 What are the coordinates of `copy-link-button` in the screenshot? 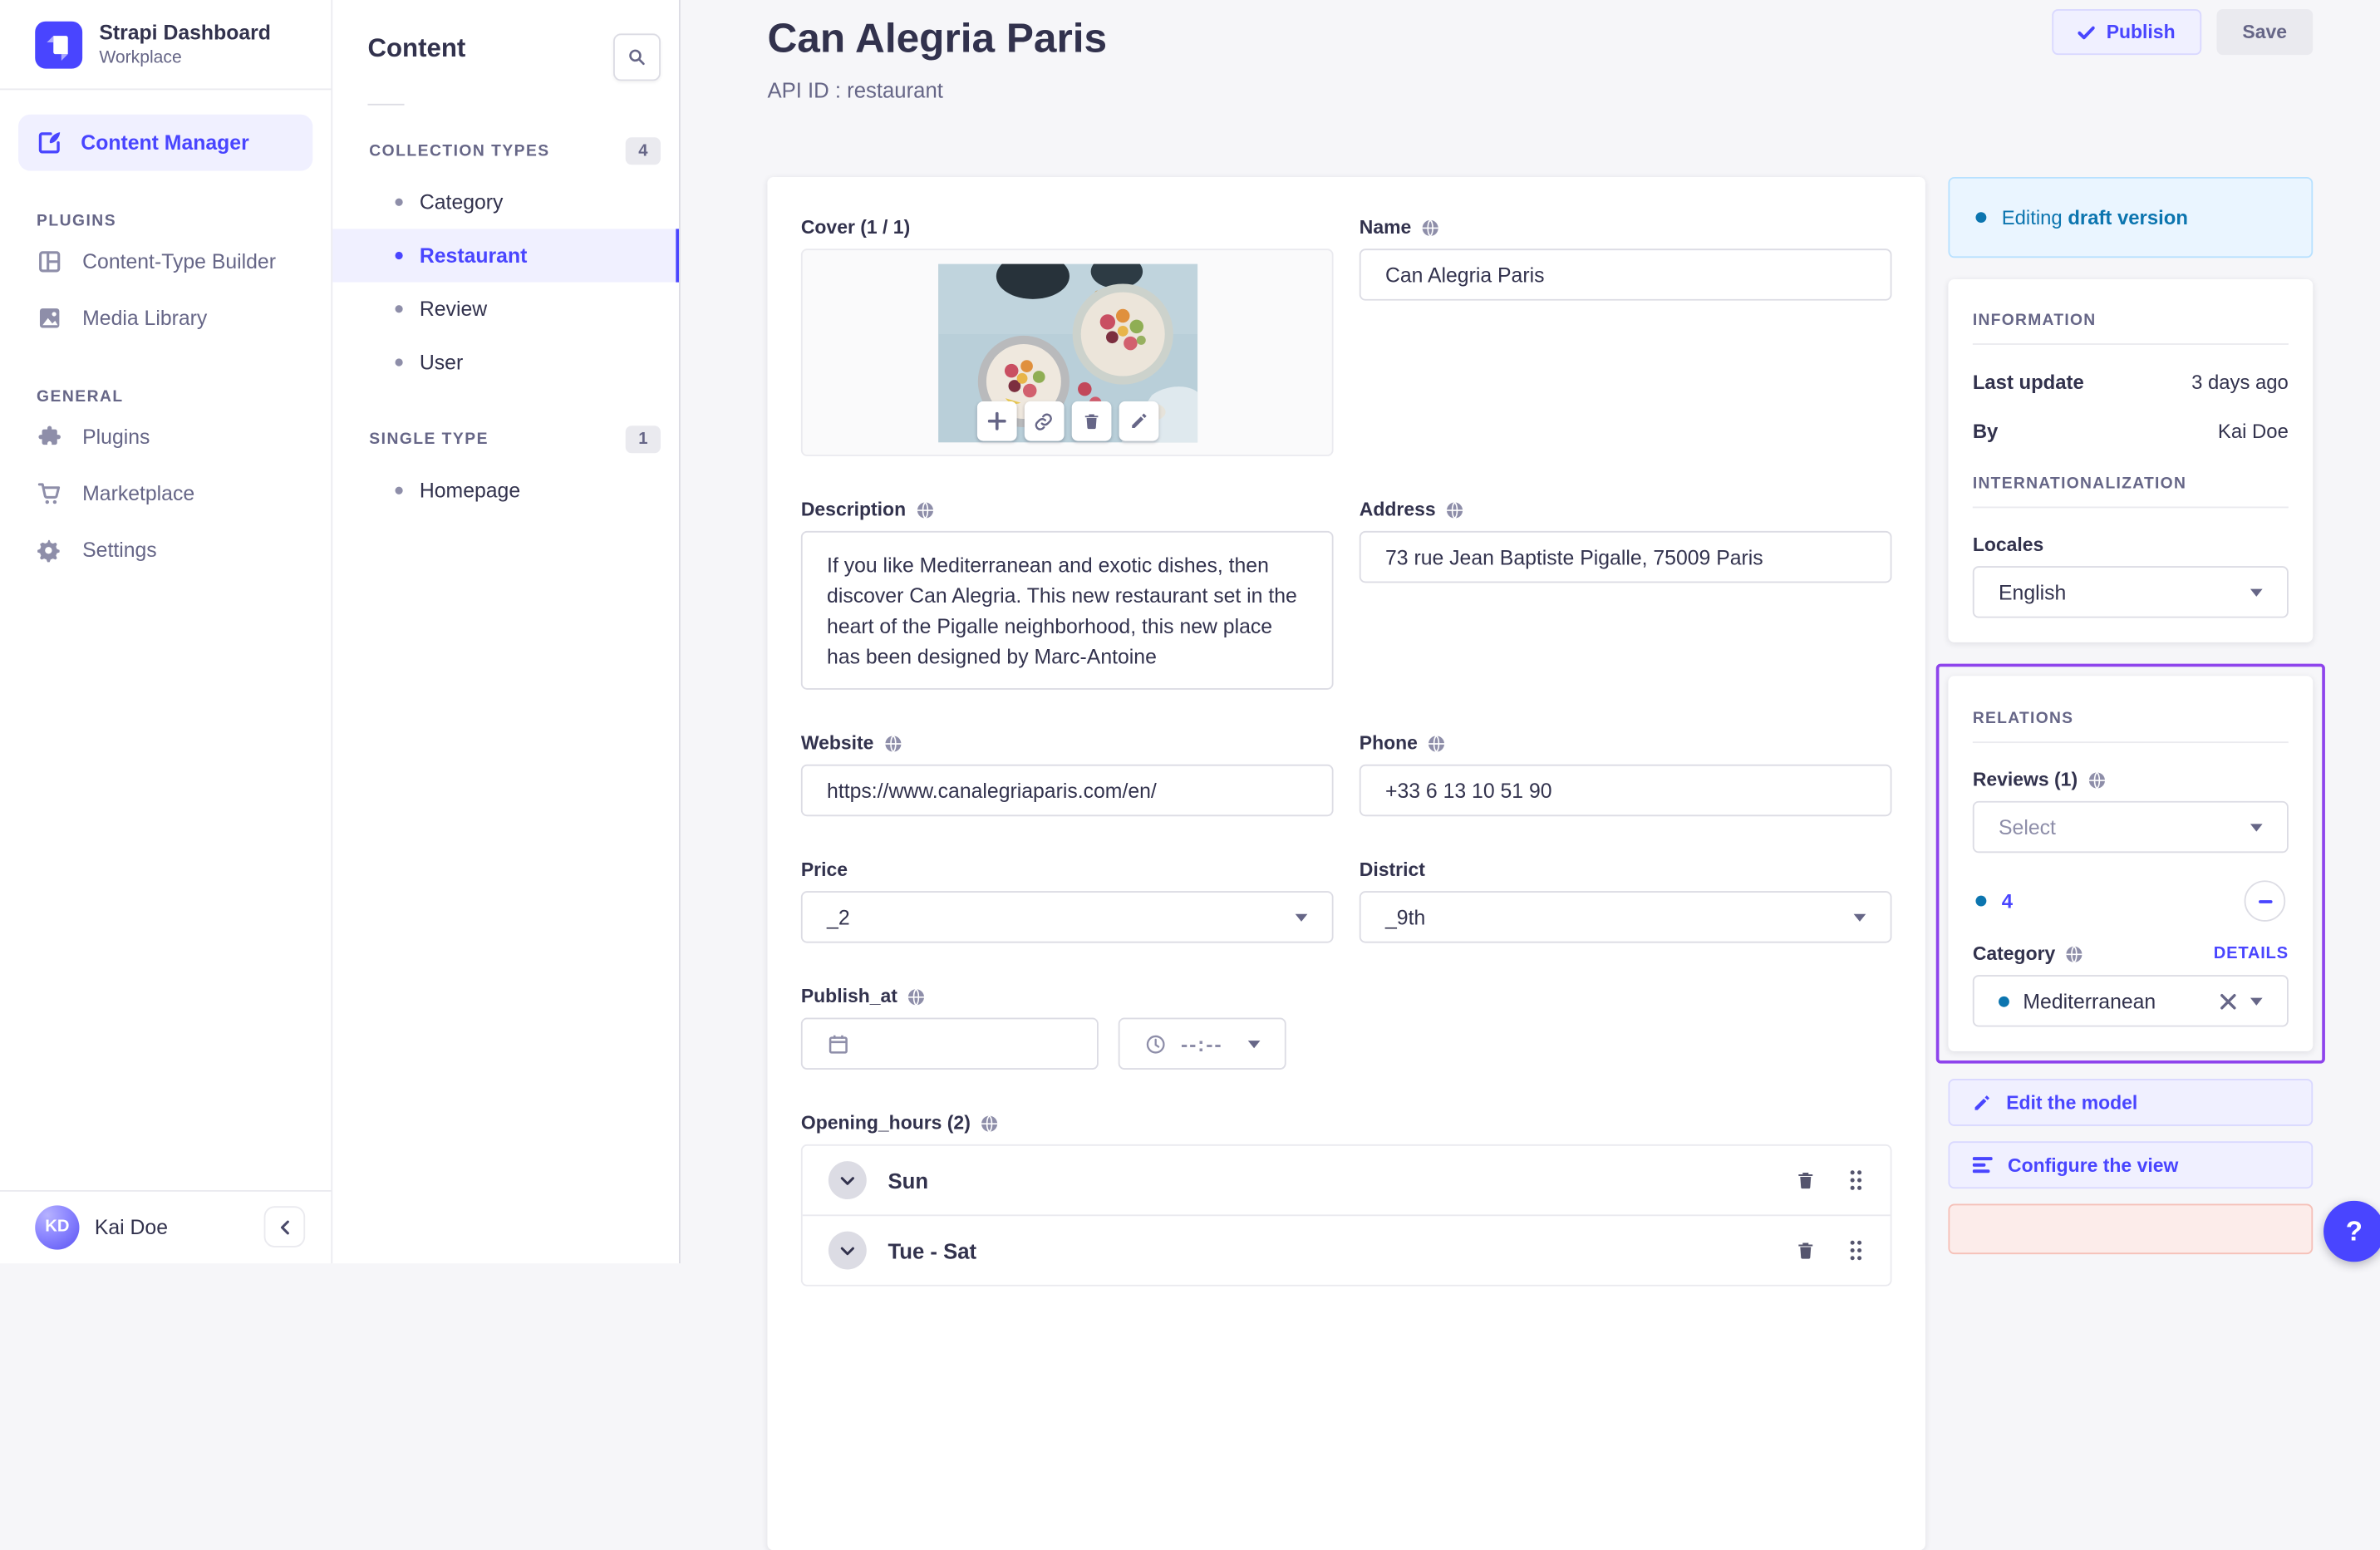 It's located at (1043, 421).